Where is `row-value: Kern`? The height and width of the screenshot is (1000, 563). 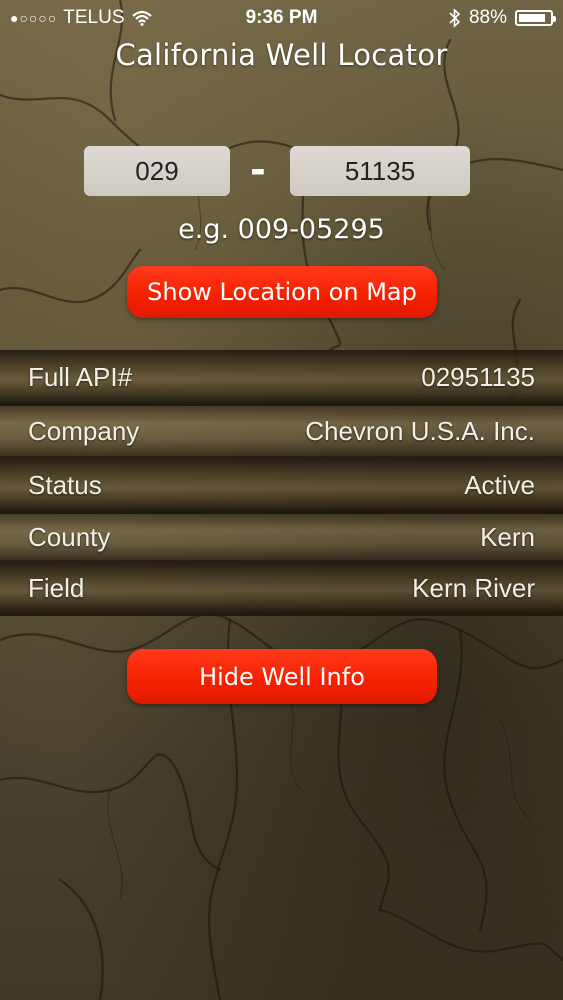 row-value: Kern is located at coordinates (507, 536).